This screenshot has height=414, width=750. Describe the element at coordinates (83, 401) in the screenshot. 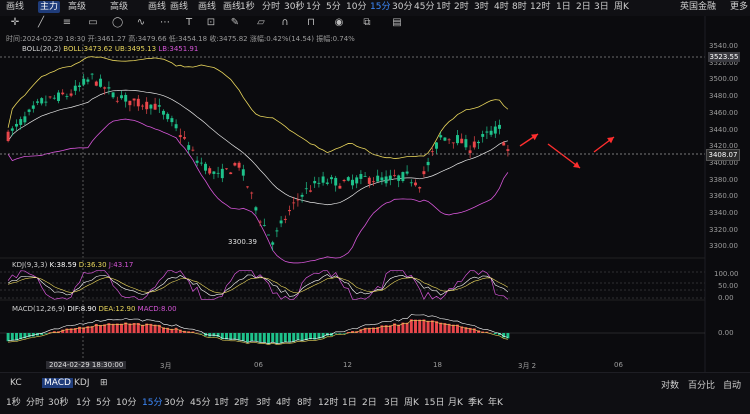

I see `bottom-tf: 1分` at that location.